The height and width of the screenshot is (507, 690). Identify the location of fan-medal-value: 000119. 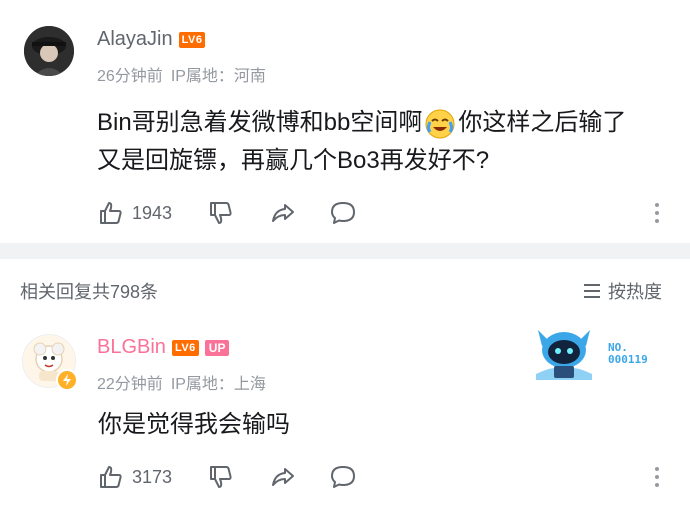
(628, 359).